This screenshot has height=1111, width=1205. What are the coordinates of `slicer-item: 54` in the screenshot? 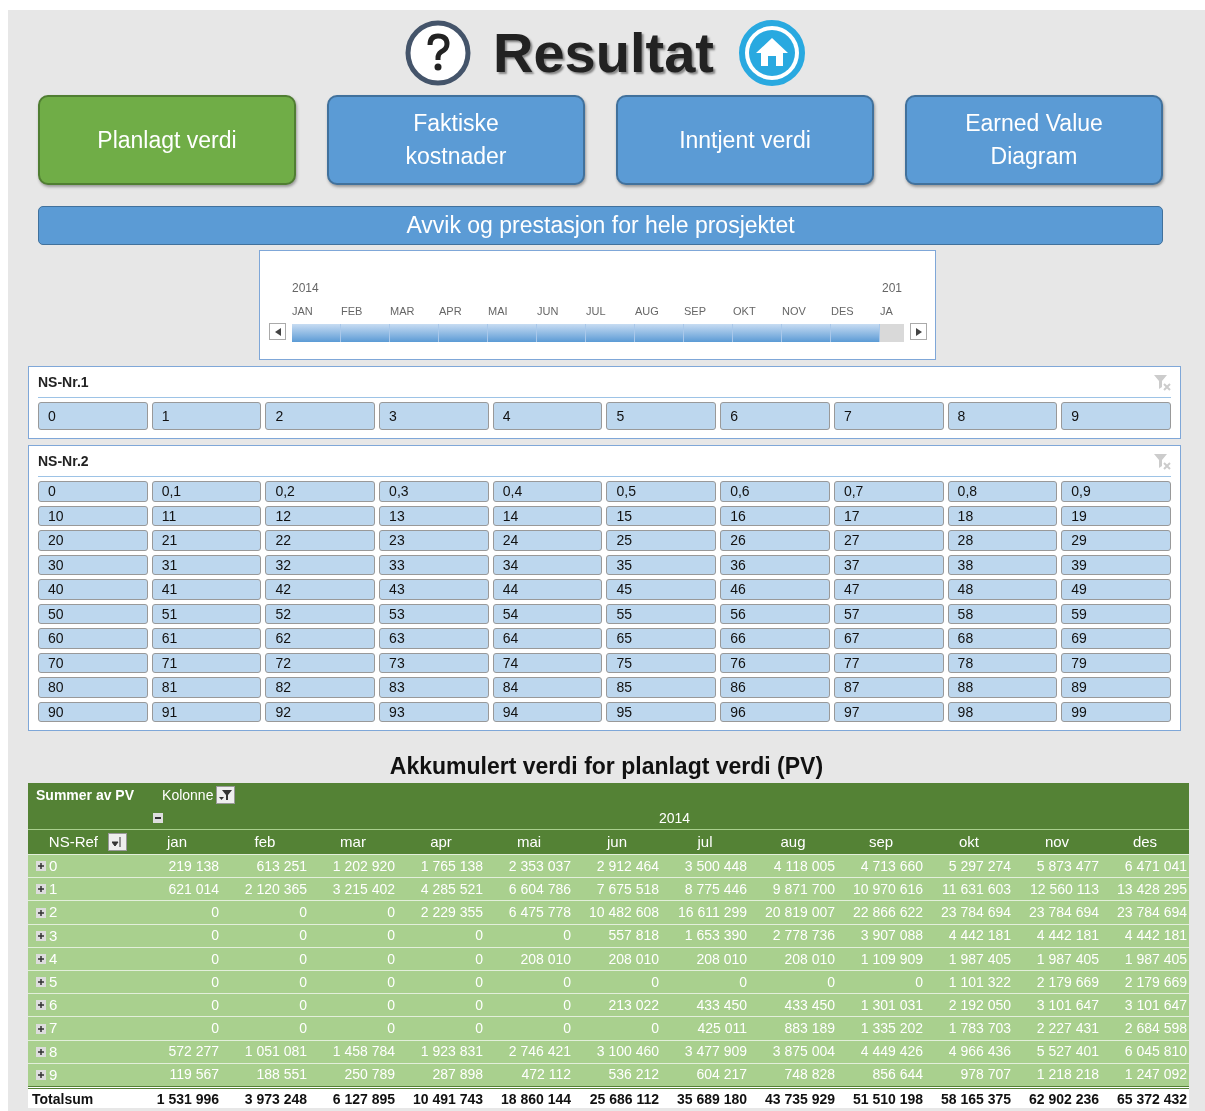 It's located at (547, 613).